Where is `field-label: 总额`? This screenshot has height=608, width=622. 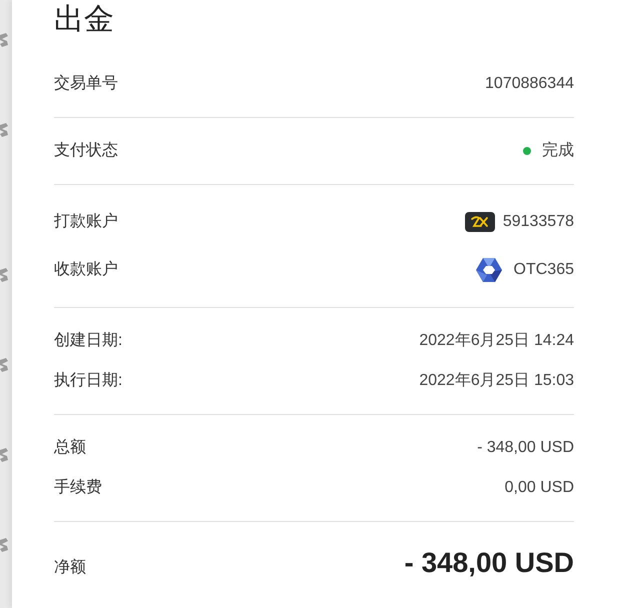 field-label: 总额 is located at coordinates (70, 448).